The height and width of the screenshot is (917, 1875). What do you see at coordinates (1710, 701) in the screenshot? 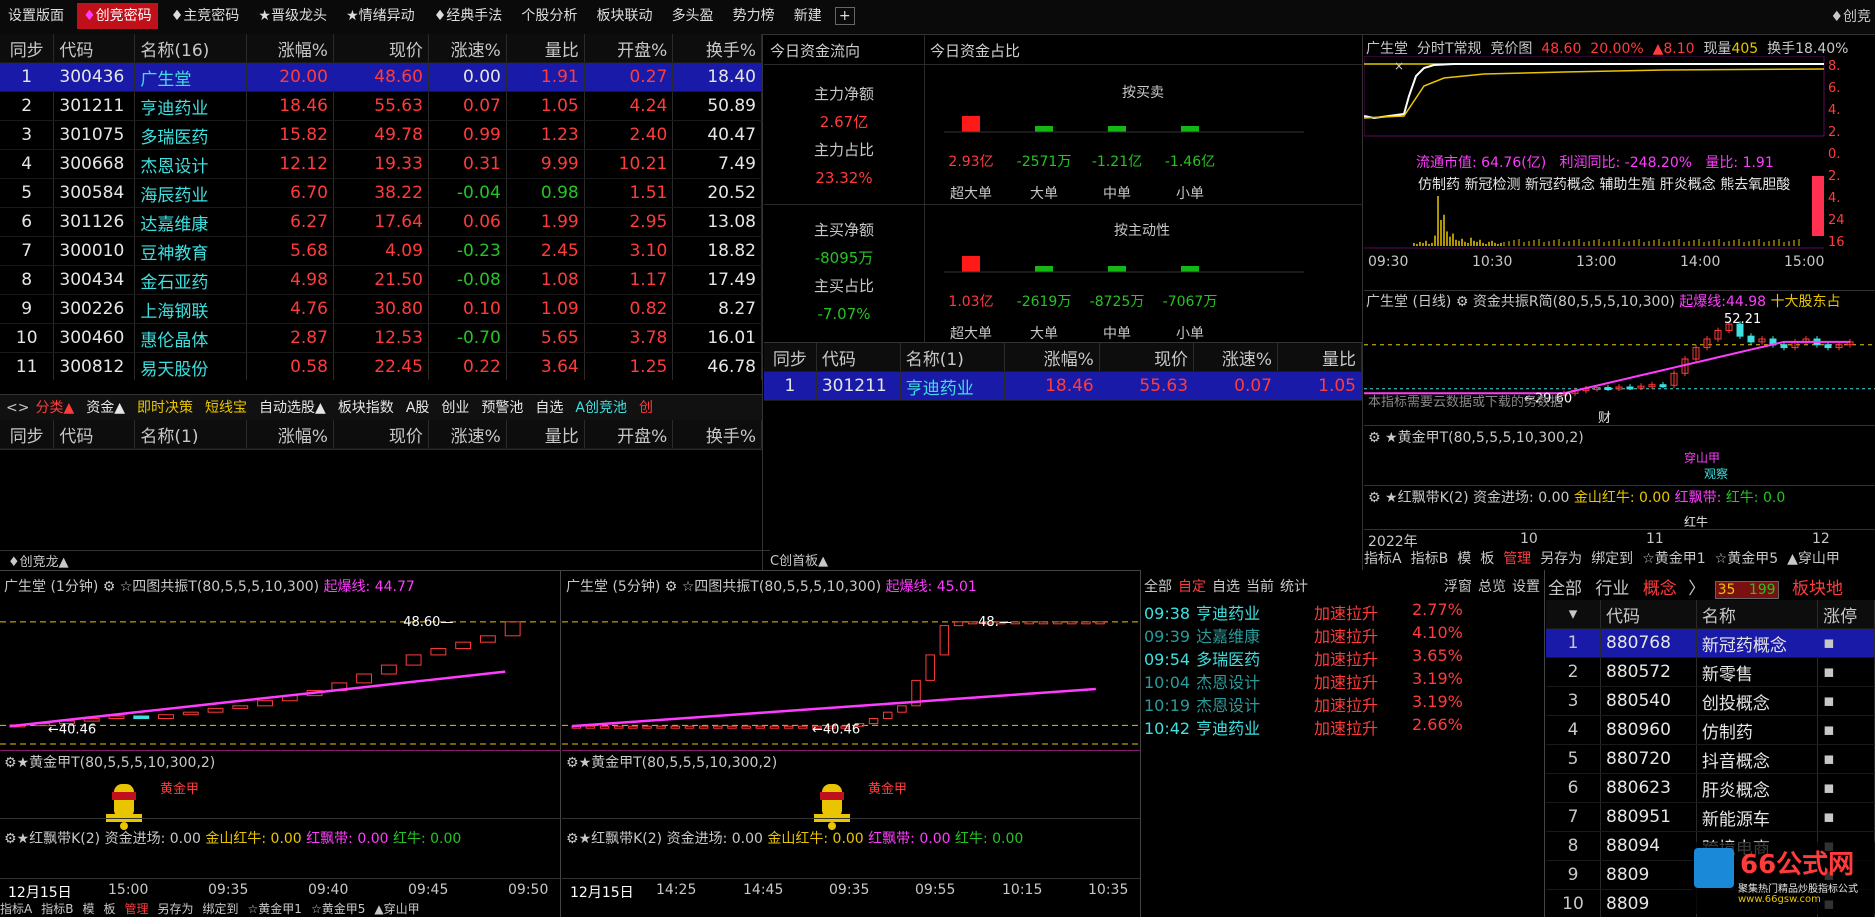
I see `sector-row: 3 880540 创投概念 ▪` at bounding box center [1710, 701].